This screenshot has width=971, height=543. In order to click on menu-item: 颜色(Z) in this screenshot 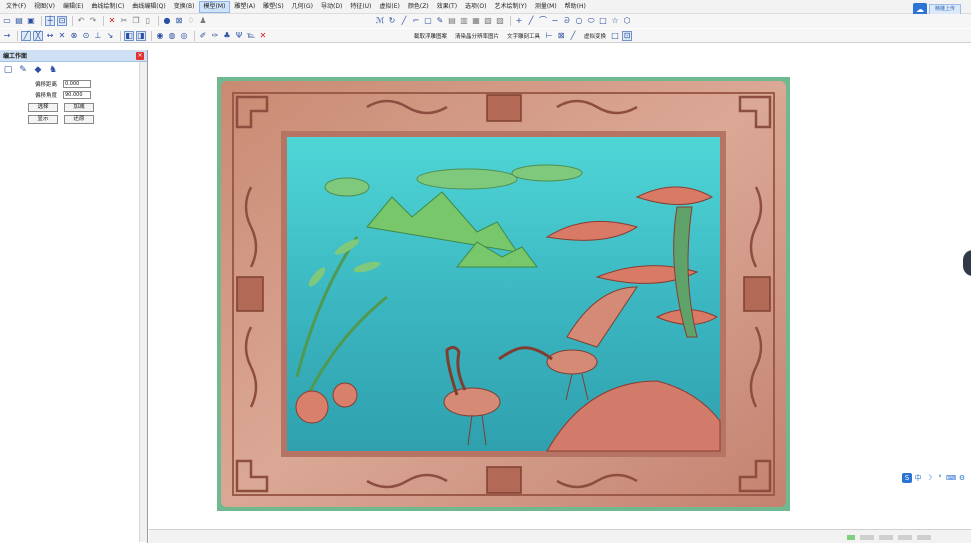, I will do `click(418, 7)`.